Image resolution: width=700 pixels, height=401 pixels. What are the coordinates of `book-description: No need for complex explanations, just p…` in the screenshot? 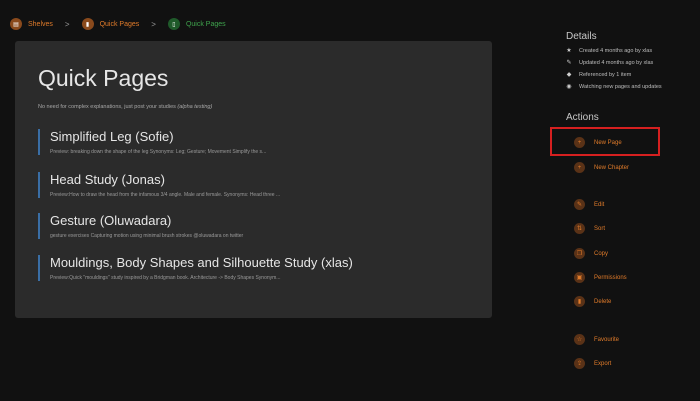 It's located at (125, 107).